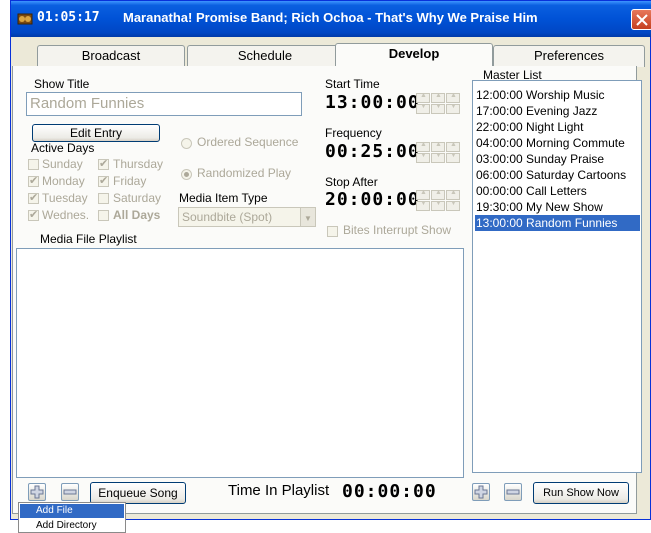 The image size is (651, 533). What do you see at coordinates (557, 175) in the screenshot?
I see `master-list-item: 06:00:00 Saturday Cartoons` at bounding box center [557, 175].